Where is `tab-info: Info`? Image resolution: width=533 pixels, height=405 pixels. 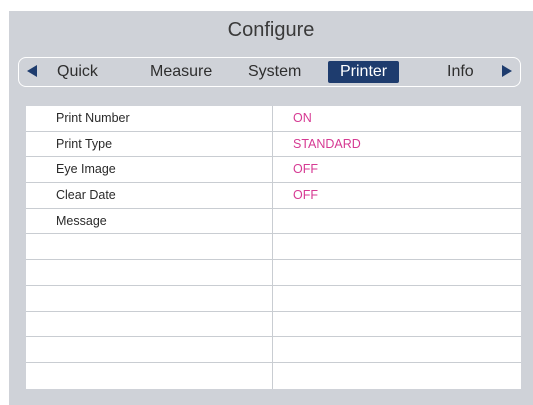
tab-info: Info is located at coordinates (460, 72).